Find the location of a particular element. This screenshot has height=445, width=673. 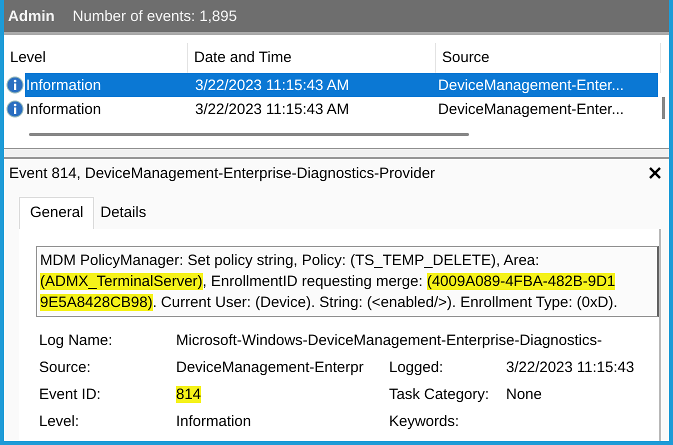

description-line: MDM PolicyManager: Set policy string, Policy: (TS_TEMP_DELETE), Area: is located at coordinates (290, 261).